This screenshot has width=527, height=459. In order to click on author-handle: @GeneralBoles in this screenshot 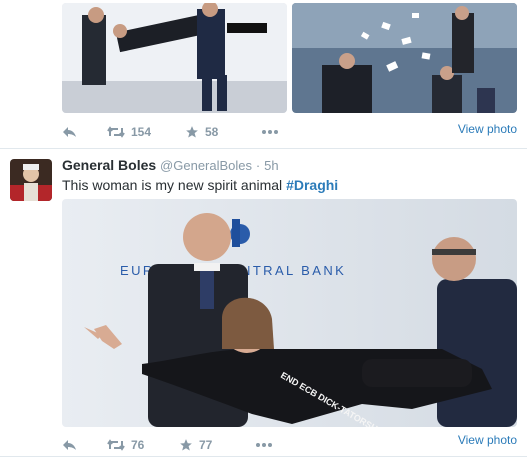, I will do `click(206, 165)`.